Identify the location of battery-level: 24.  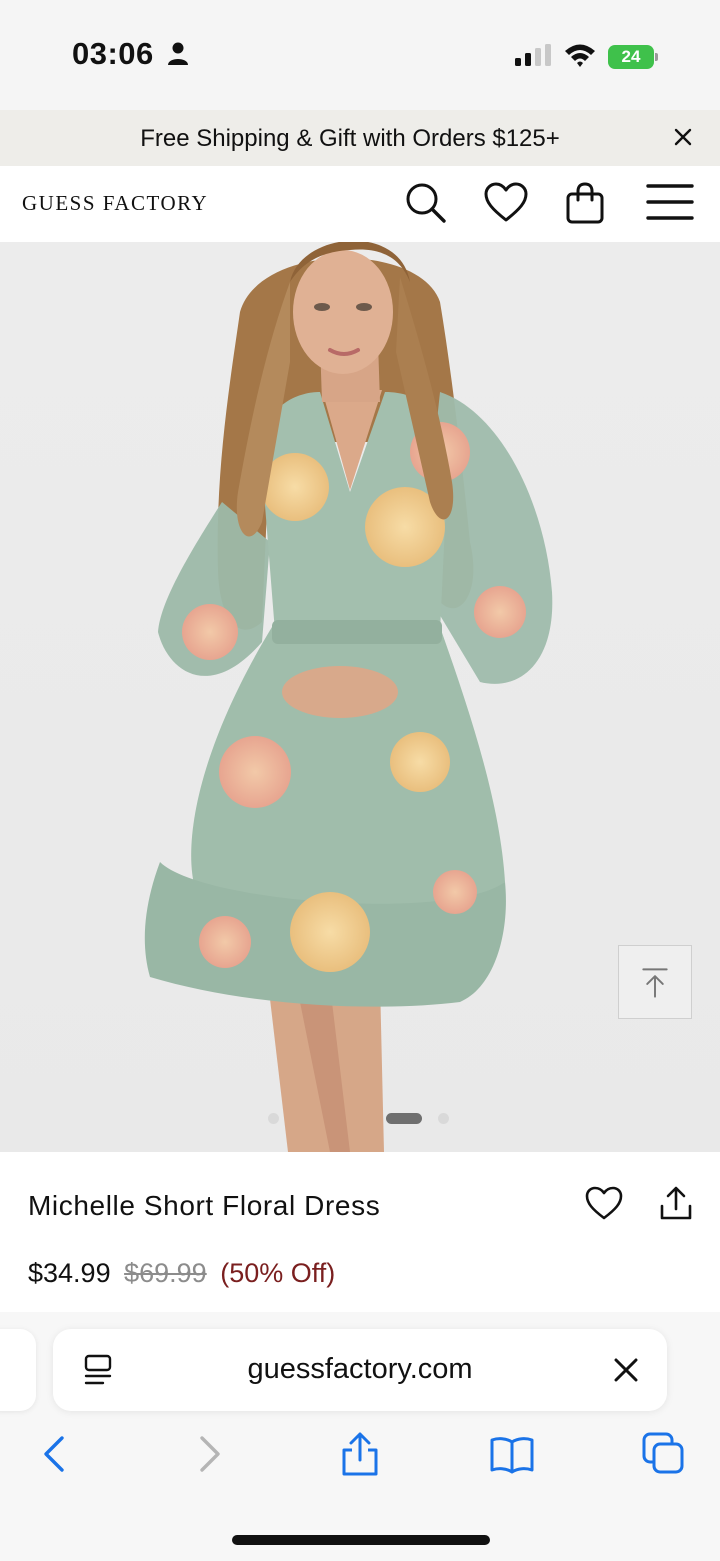
(631, 57).